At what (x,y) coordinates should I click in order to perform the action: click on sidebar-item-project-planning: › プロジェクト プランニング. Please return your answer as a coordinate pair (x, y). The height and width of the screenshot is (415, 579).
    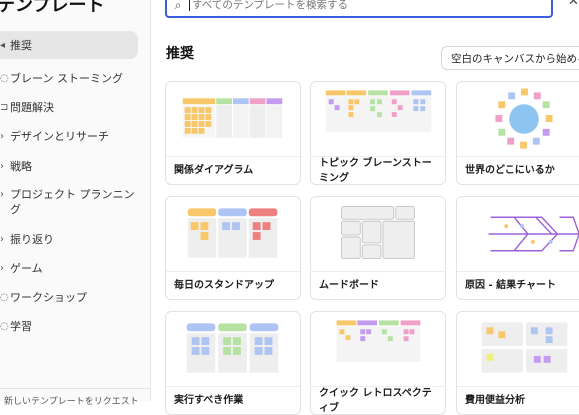
    Looking at the image, I should click on (69, 204).